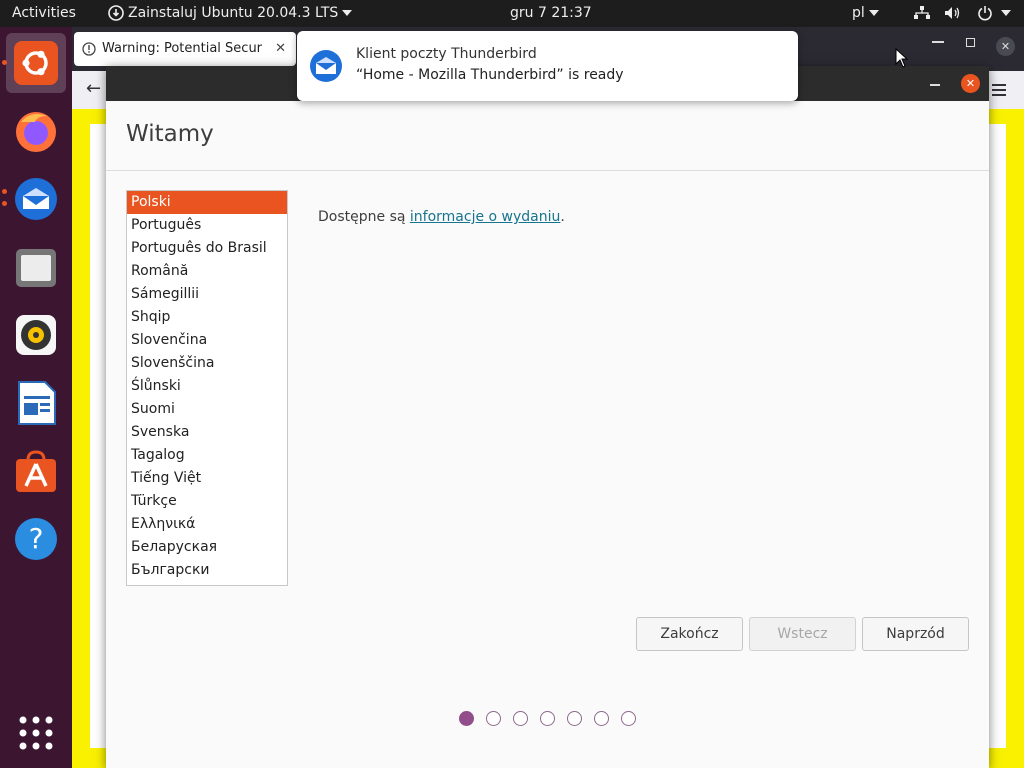  Describe the element at coordinates (44, 13) in the screenshot. I see `activities-button: Activities` at that location.